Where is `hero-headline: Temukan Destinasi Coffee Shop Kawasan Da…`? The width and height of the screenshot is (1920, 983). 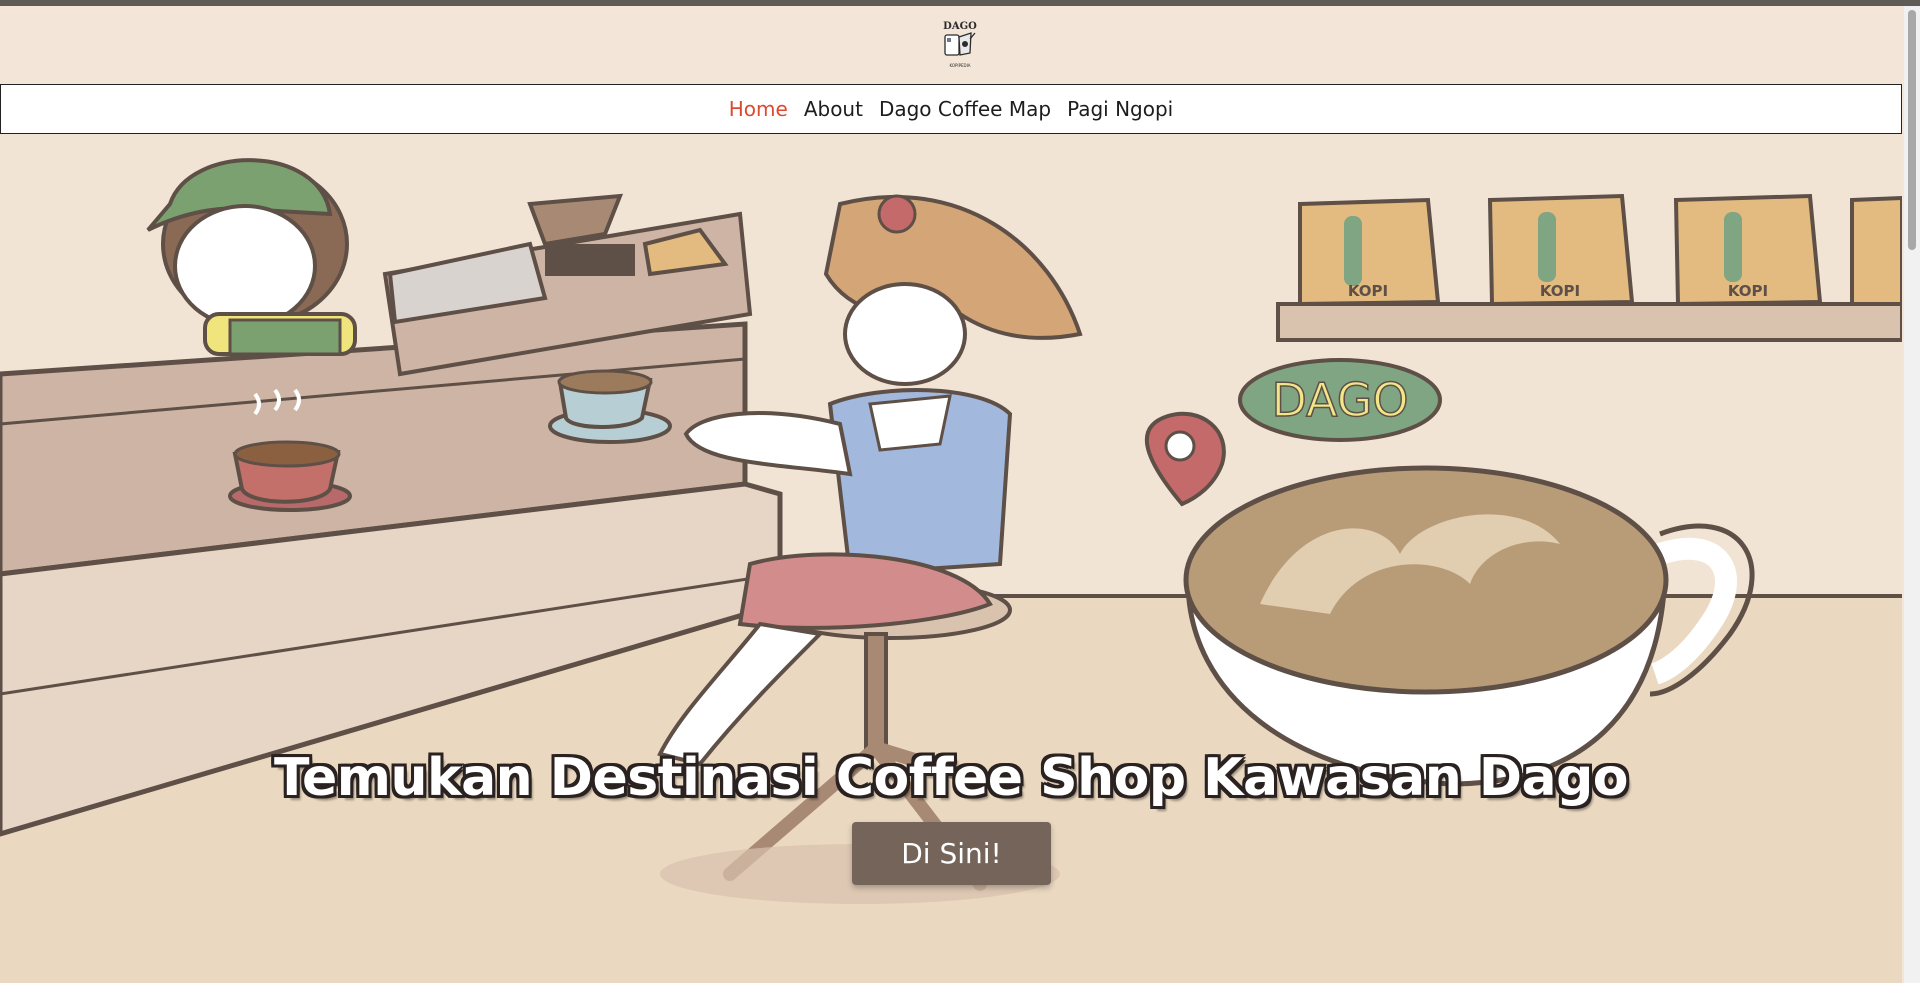
hero-headline: Temukan Destinasi Coffee Shop Kawasan Da… is located at coordinates (951, 777).